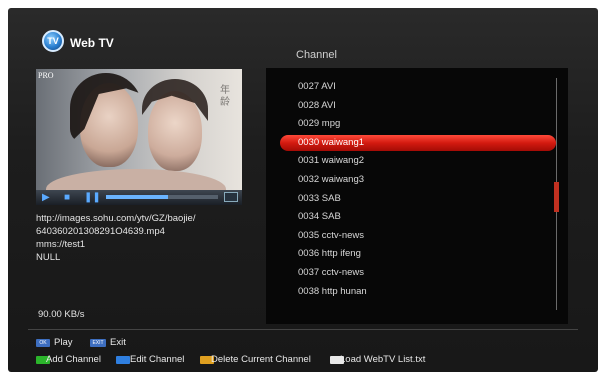 This screenshot has height=380, width=606. What do you see at coordinates (46, 75) in the screenshot?
I see `video-brand-logo: PRO` at bounding box center [46, 75].